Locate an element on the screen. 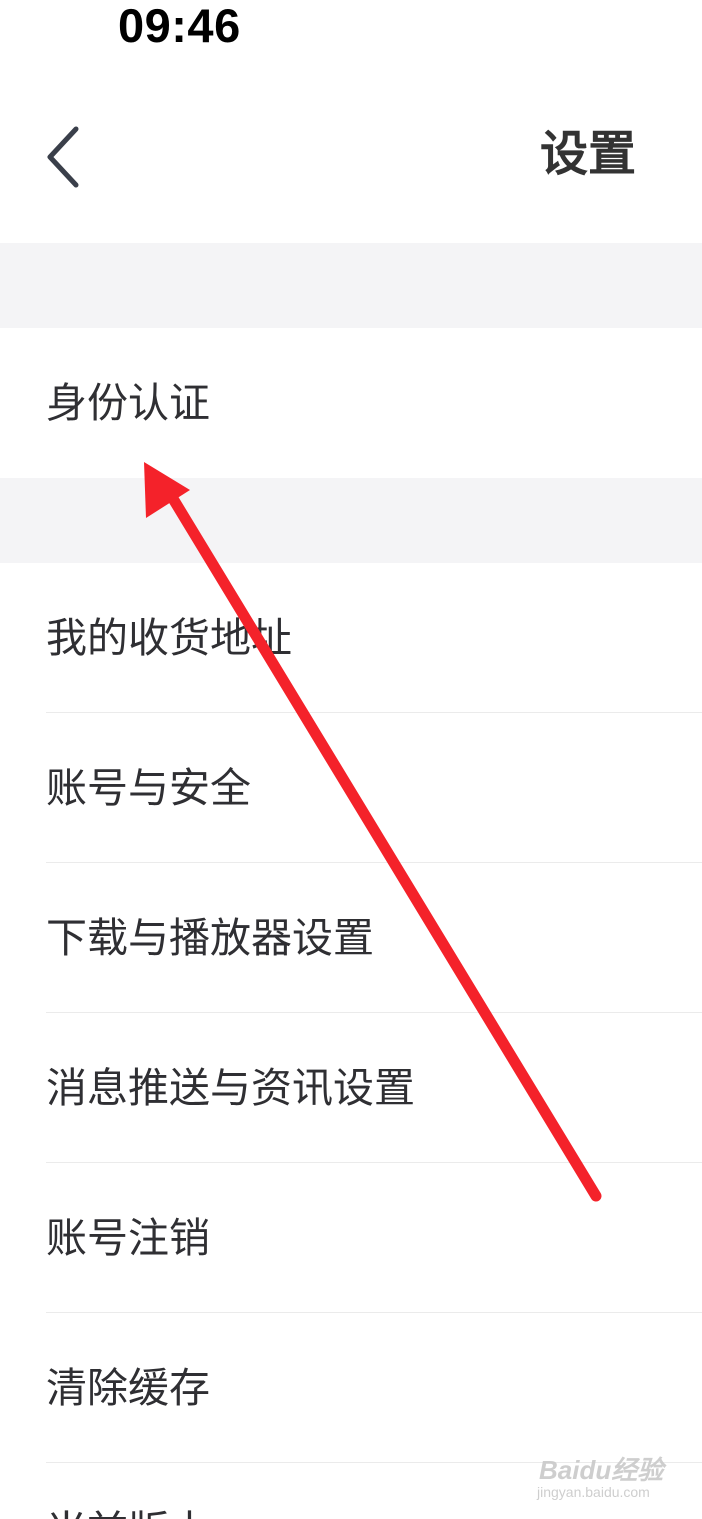  nav-bar: 设置 is located at coordinates (351, 155).